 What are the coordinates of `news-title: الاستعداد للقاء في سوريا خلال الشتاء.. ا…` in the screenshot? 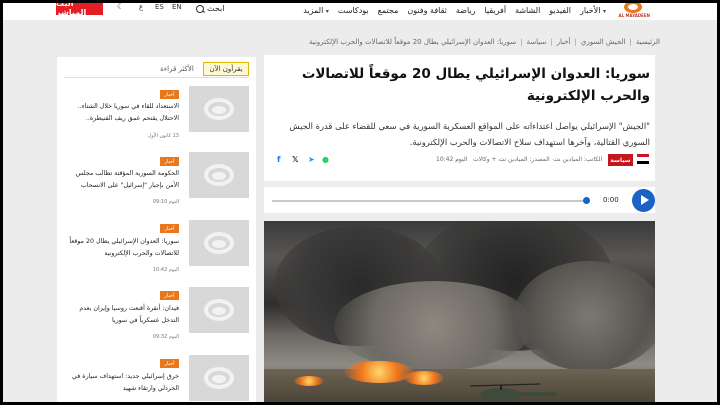 It's located at (122, 113).